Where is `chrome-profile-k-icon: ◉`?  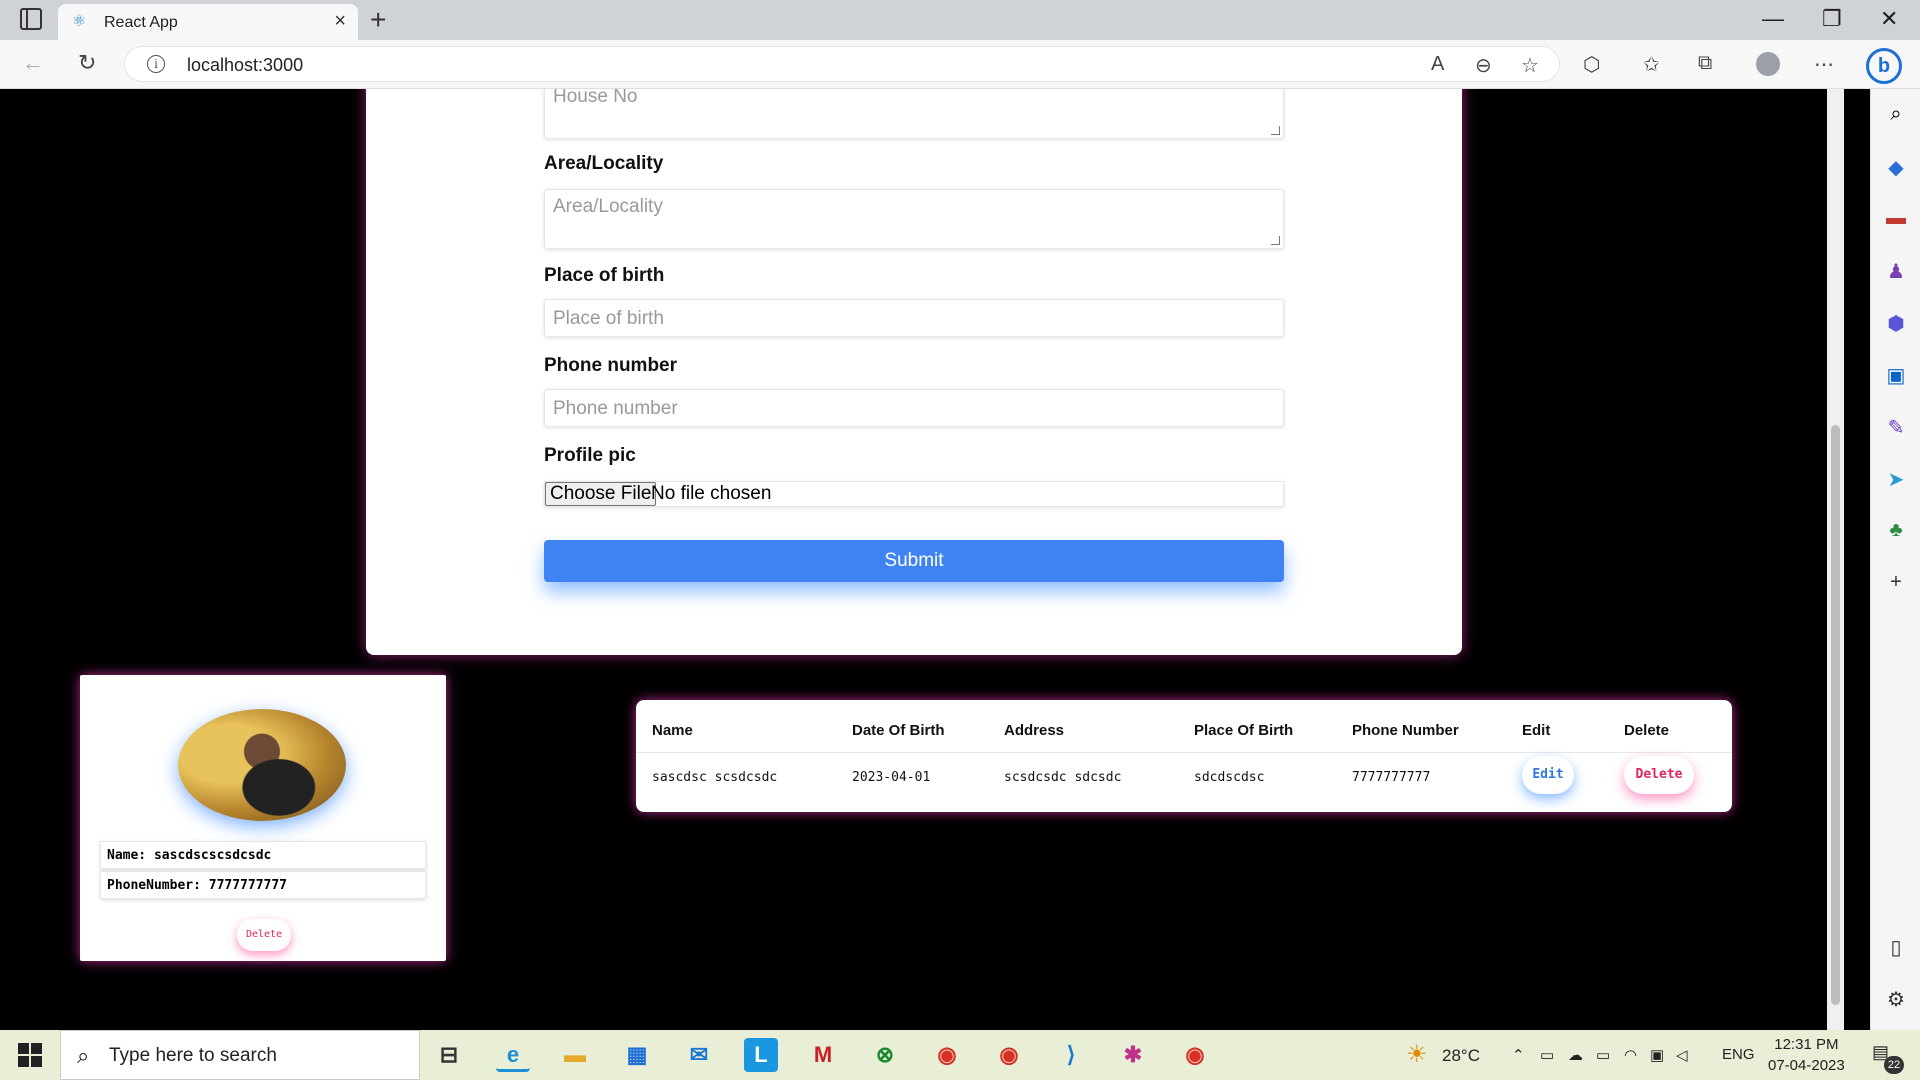 chrome-profile-k-icon: ◉ is located at coordinates (1009, 1055).